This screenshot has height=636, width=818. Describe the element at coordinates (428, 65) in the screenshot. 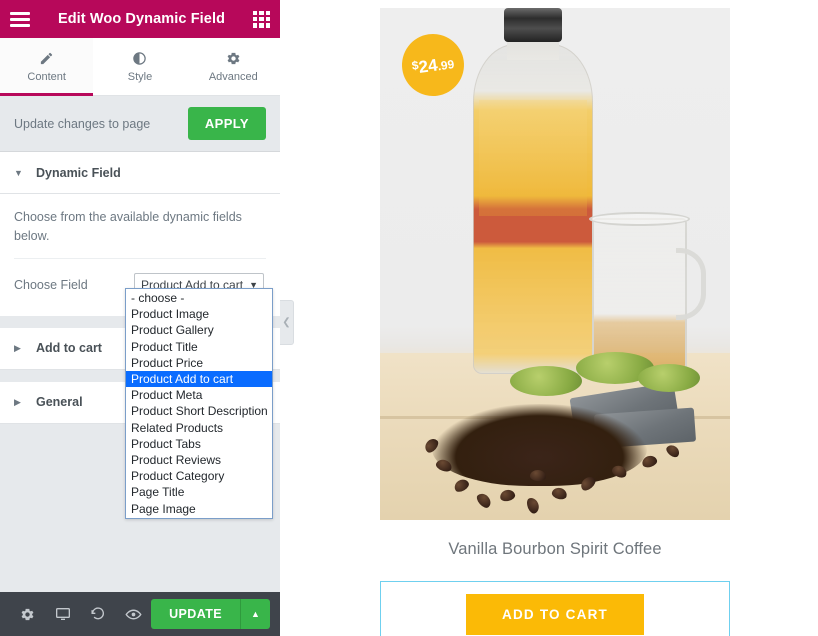

I see `price-dollars: 24` at that location.